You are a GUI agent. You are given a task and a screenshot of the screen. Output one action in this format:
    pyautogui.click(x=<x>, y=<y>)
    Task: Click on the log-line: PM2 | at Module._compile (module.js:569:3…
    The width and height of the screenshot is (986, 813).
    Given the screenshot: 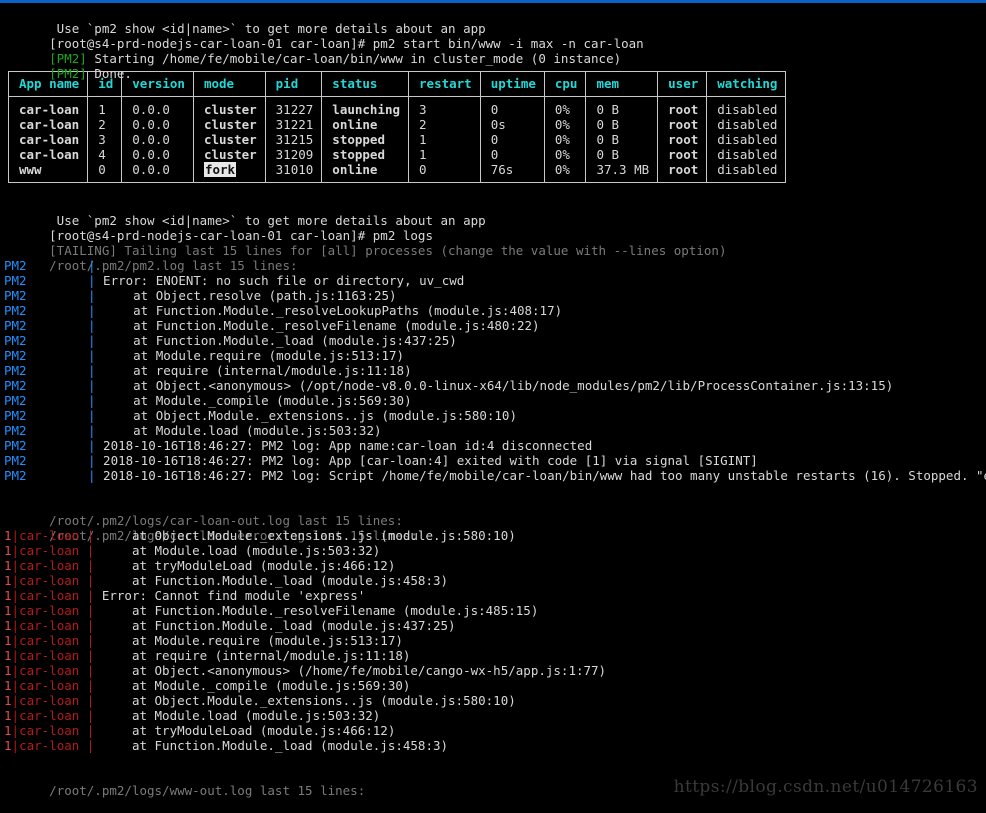 What is the action you would take?
    pyautogui.click(x=495, y=400)
    